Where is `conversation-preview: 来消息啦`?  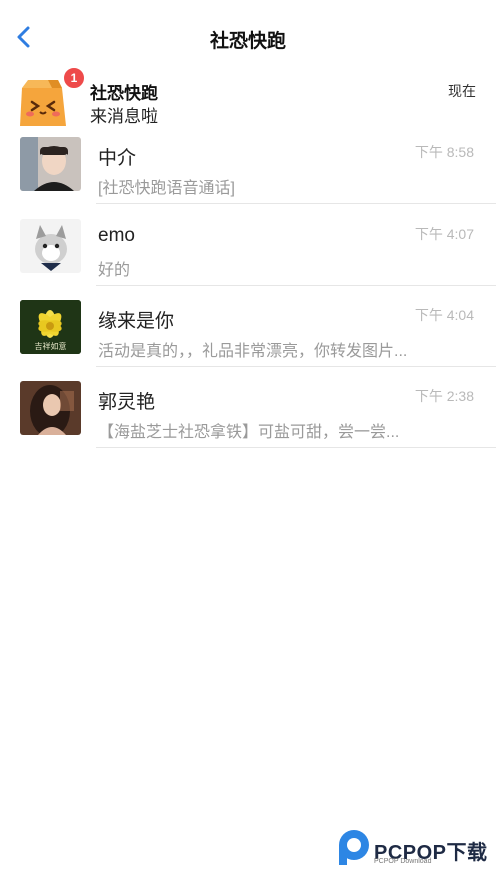
conversation-preview: 来消息啦 is located at coordinates (124, 116).